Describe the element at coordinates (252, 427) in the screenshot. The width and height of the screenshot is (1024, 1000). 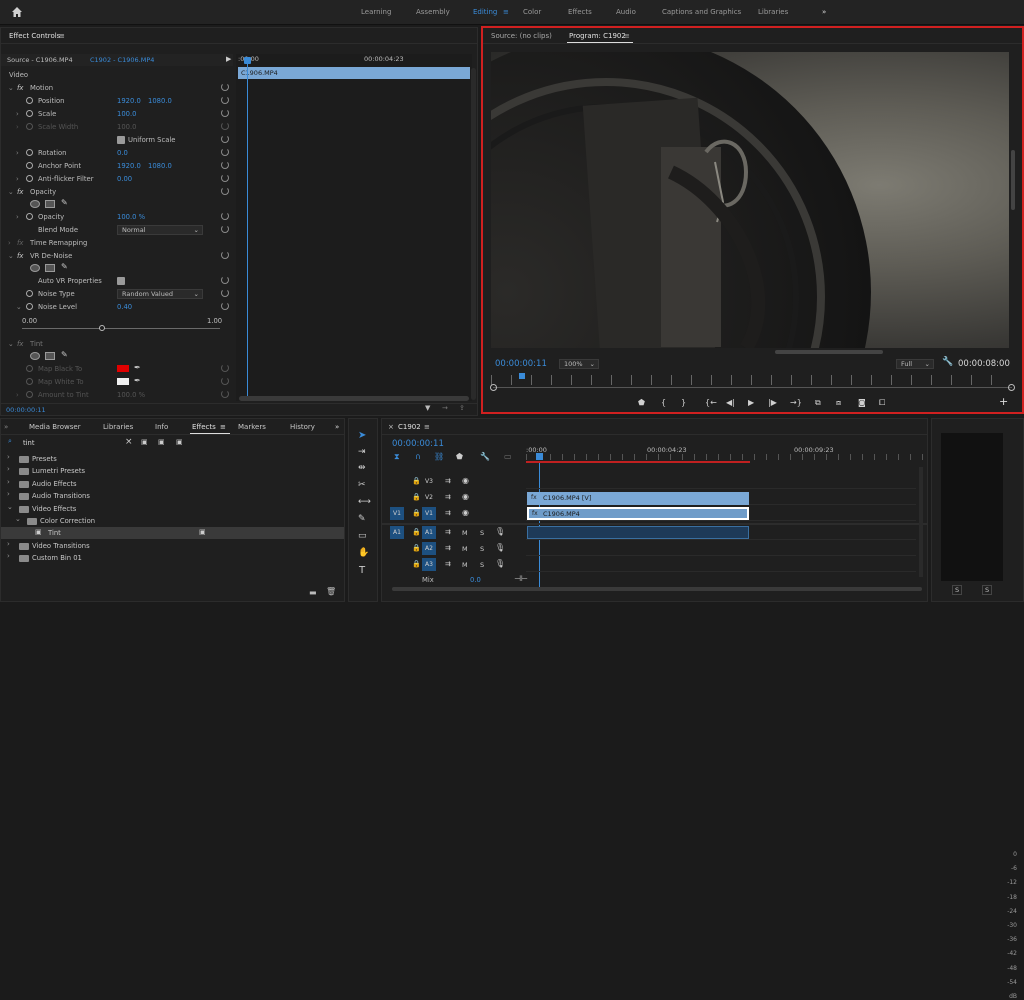
I see `tab-markers: Markers` at that location.